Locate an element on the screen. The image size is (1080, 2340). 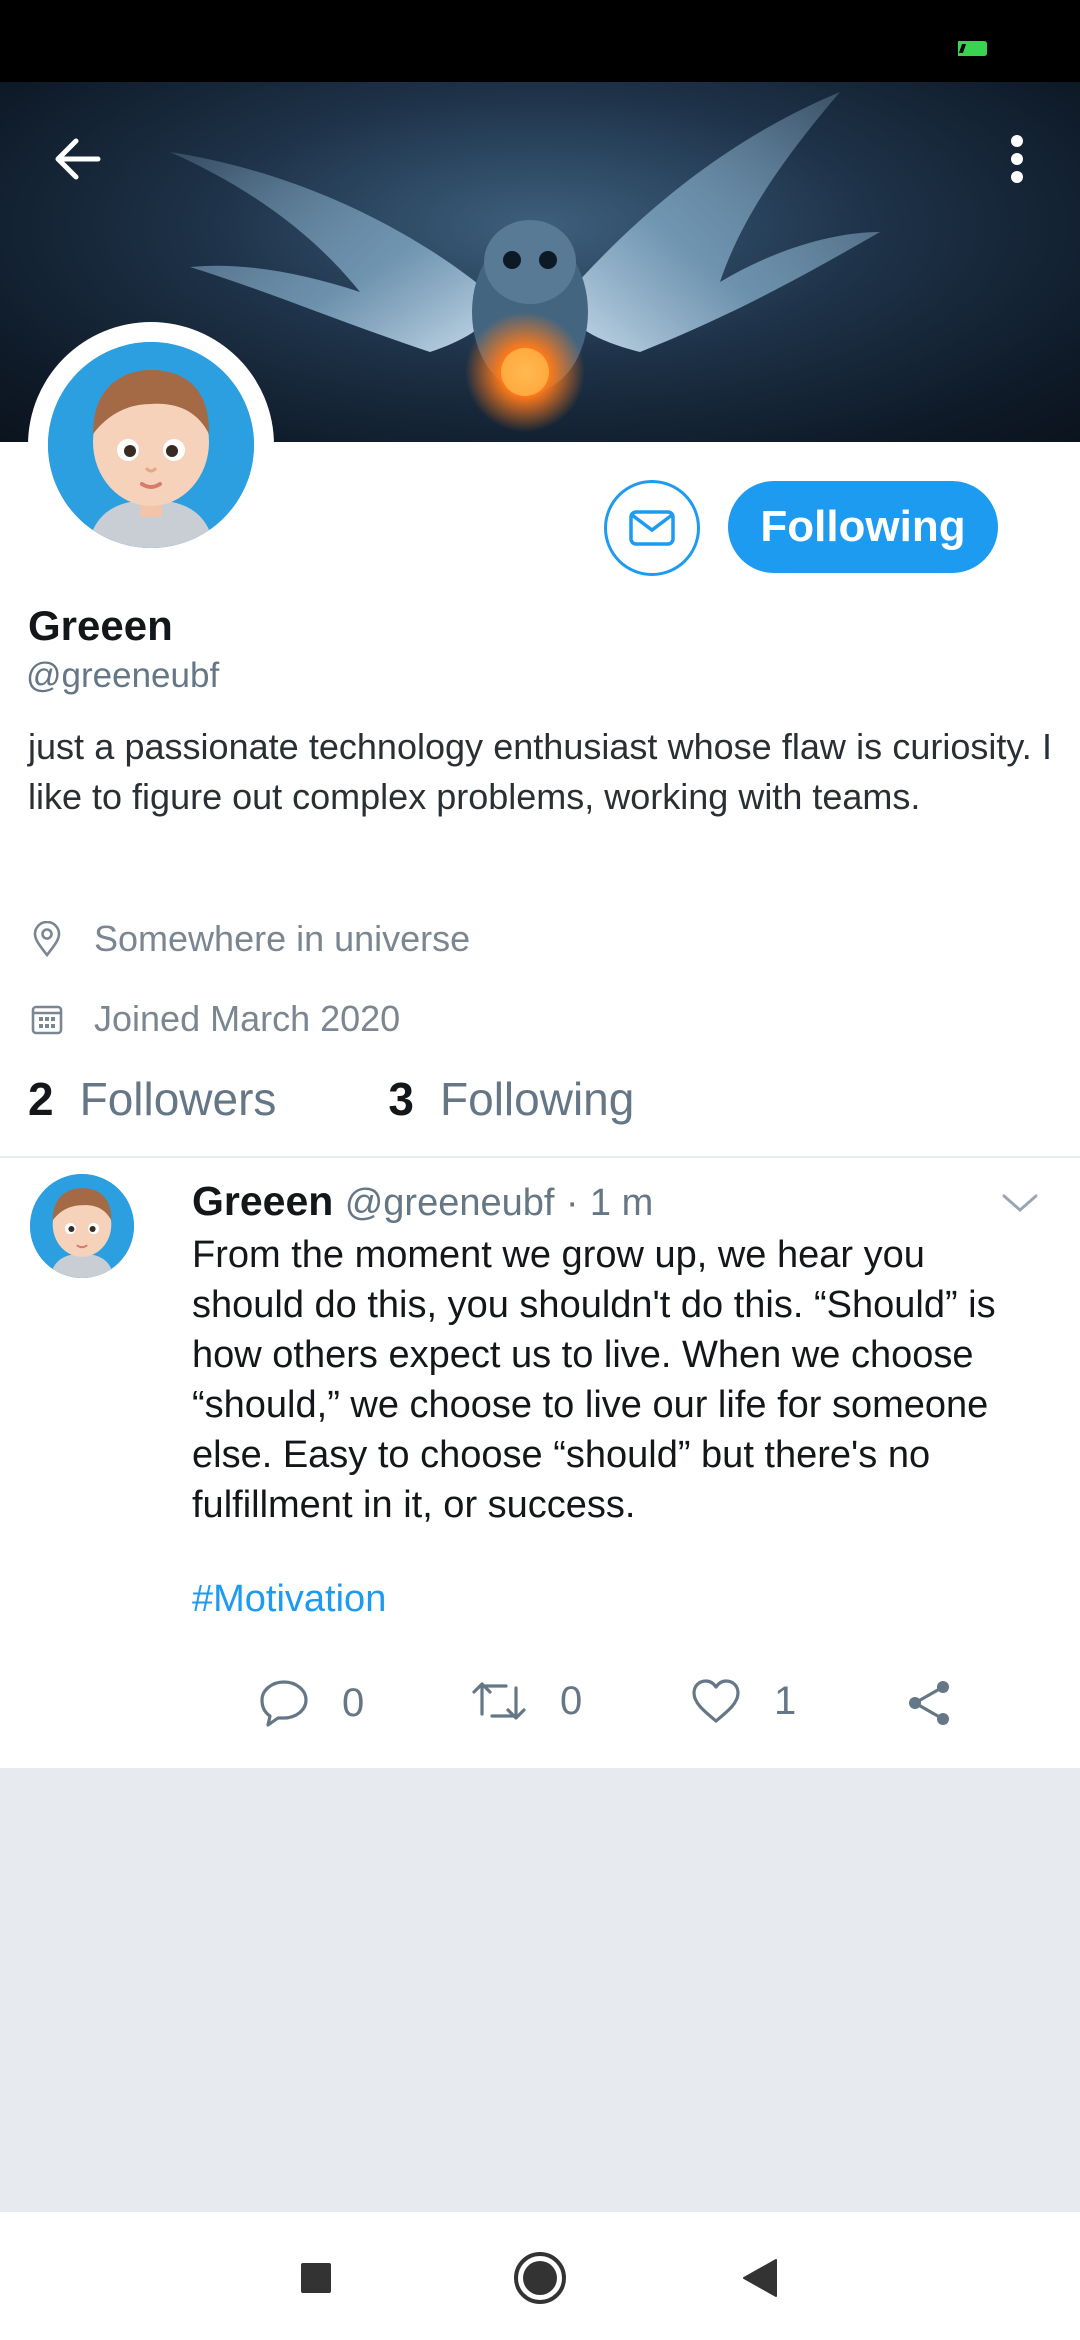
retweet-button: 0 is located at coordinates (526, 1701).